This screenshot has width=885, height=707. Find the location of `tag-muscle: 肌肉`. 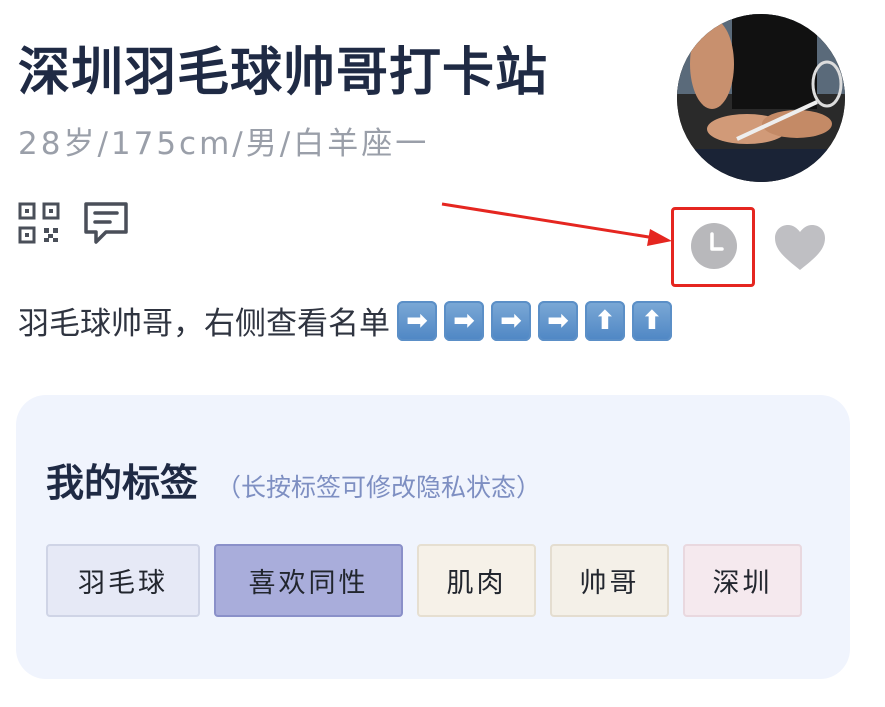

tag-muscle: 肌肉 is located at coordinates (476, 580).